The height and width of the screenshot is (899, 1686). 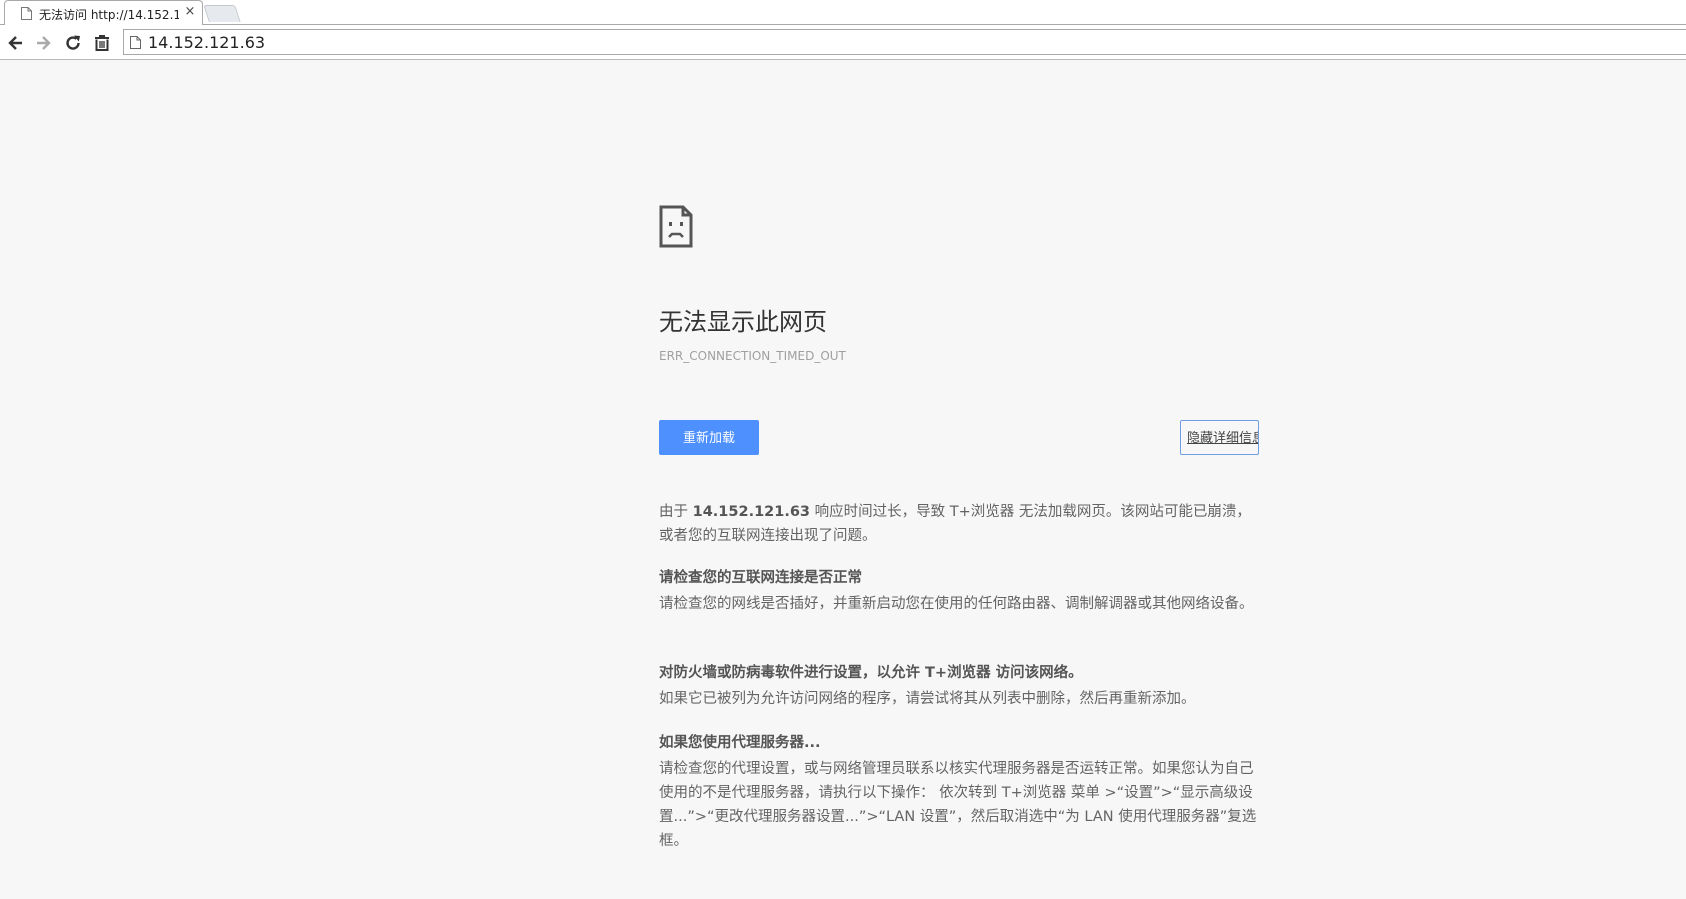 I want to click on tab-close-icon: ×, so click(x=190, y=12).